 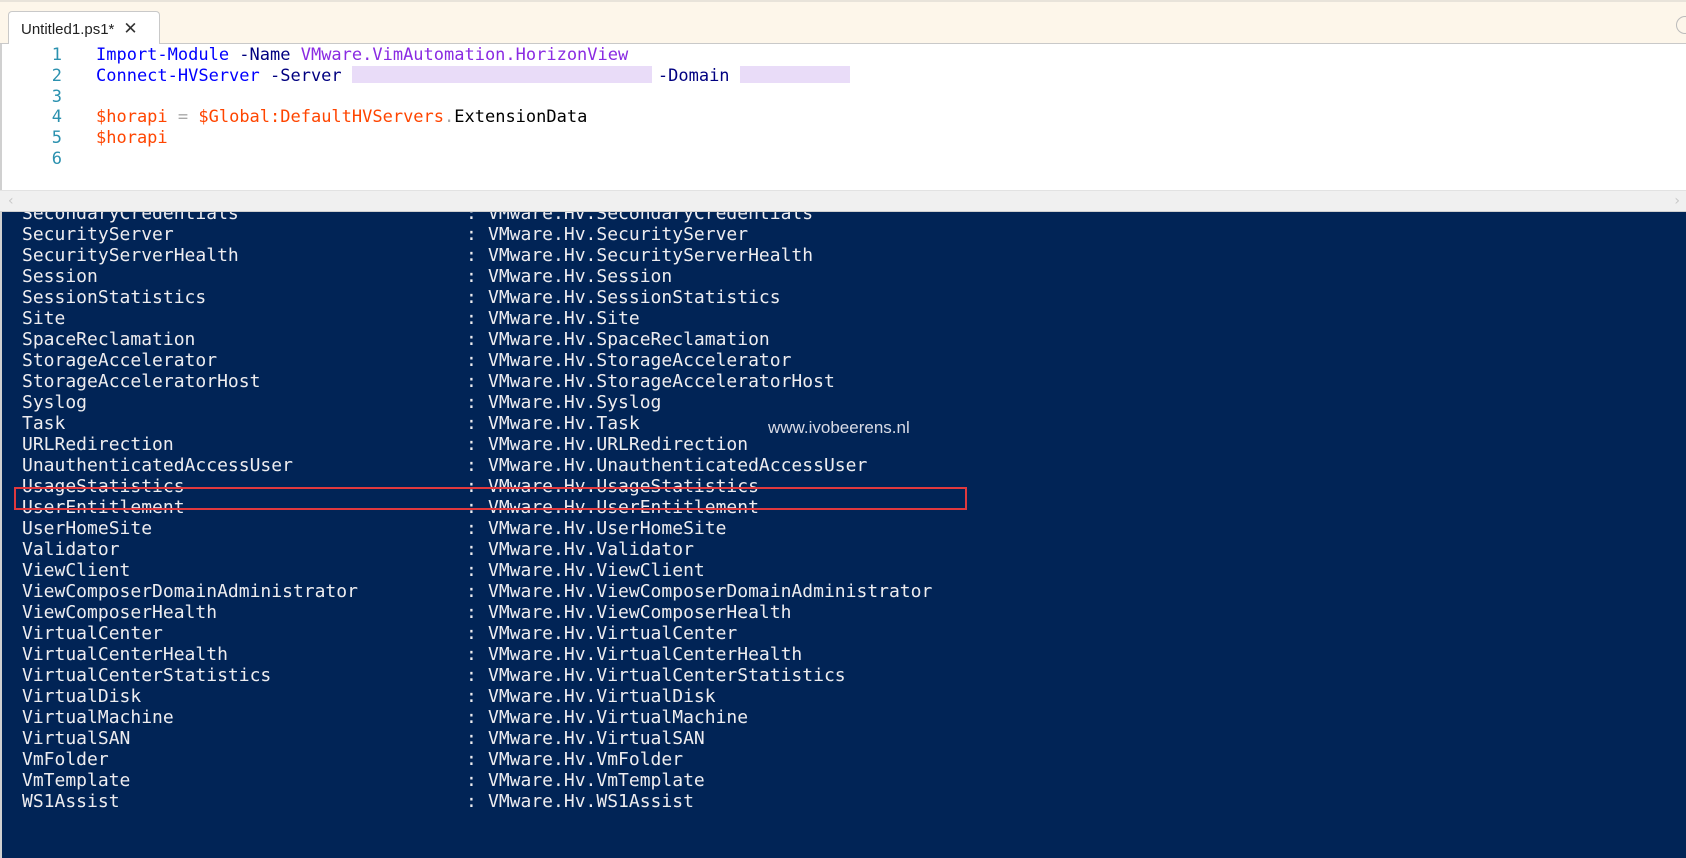 I want to click on property-type: VMware.Hv.VirtualCenterStatistics, so click(x=667, y=675).